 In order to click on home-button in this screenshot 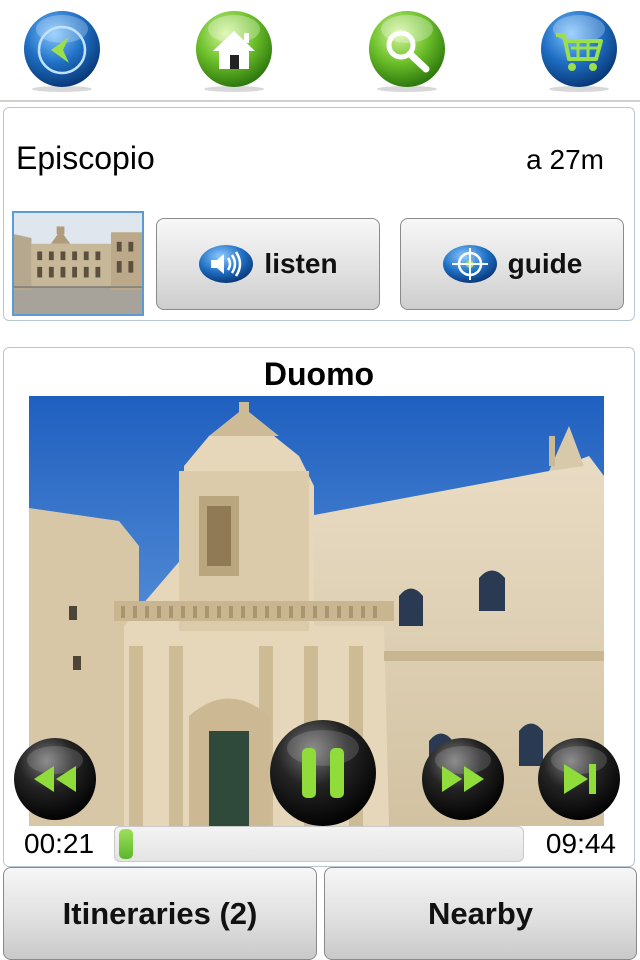, I will do `click(234, 51)`.